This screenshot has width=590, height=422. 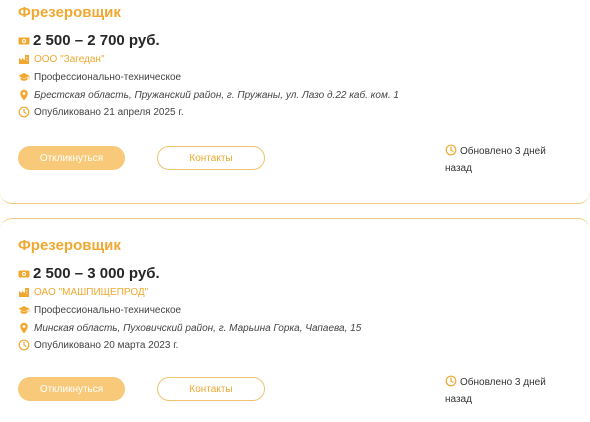 I want to click on salary: 2 500 – 2 700 руб., so click(x=96, y=40).